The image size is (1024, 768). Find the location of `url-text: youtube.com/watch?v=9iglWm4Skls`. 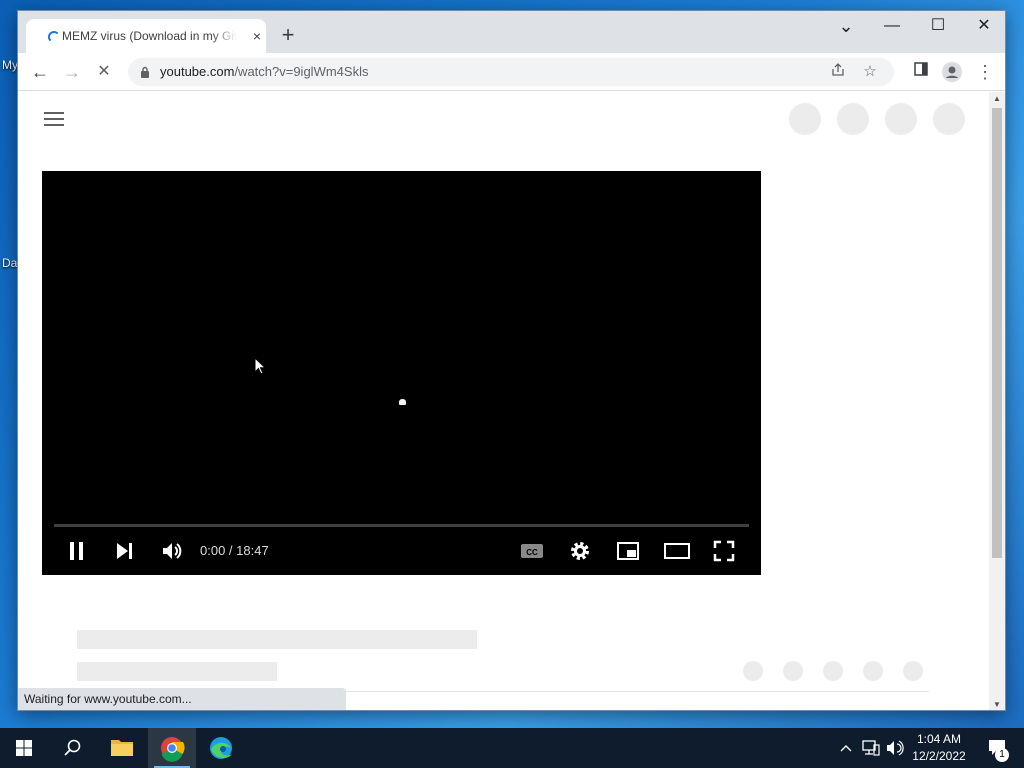

url-text: youtube.com/watch?v=9iglWm4Skls is located at coordinates (264, 71).